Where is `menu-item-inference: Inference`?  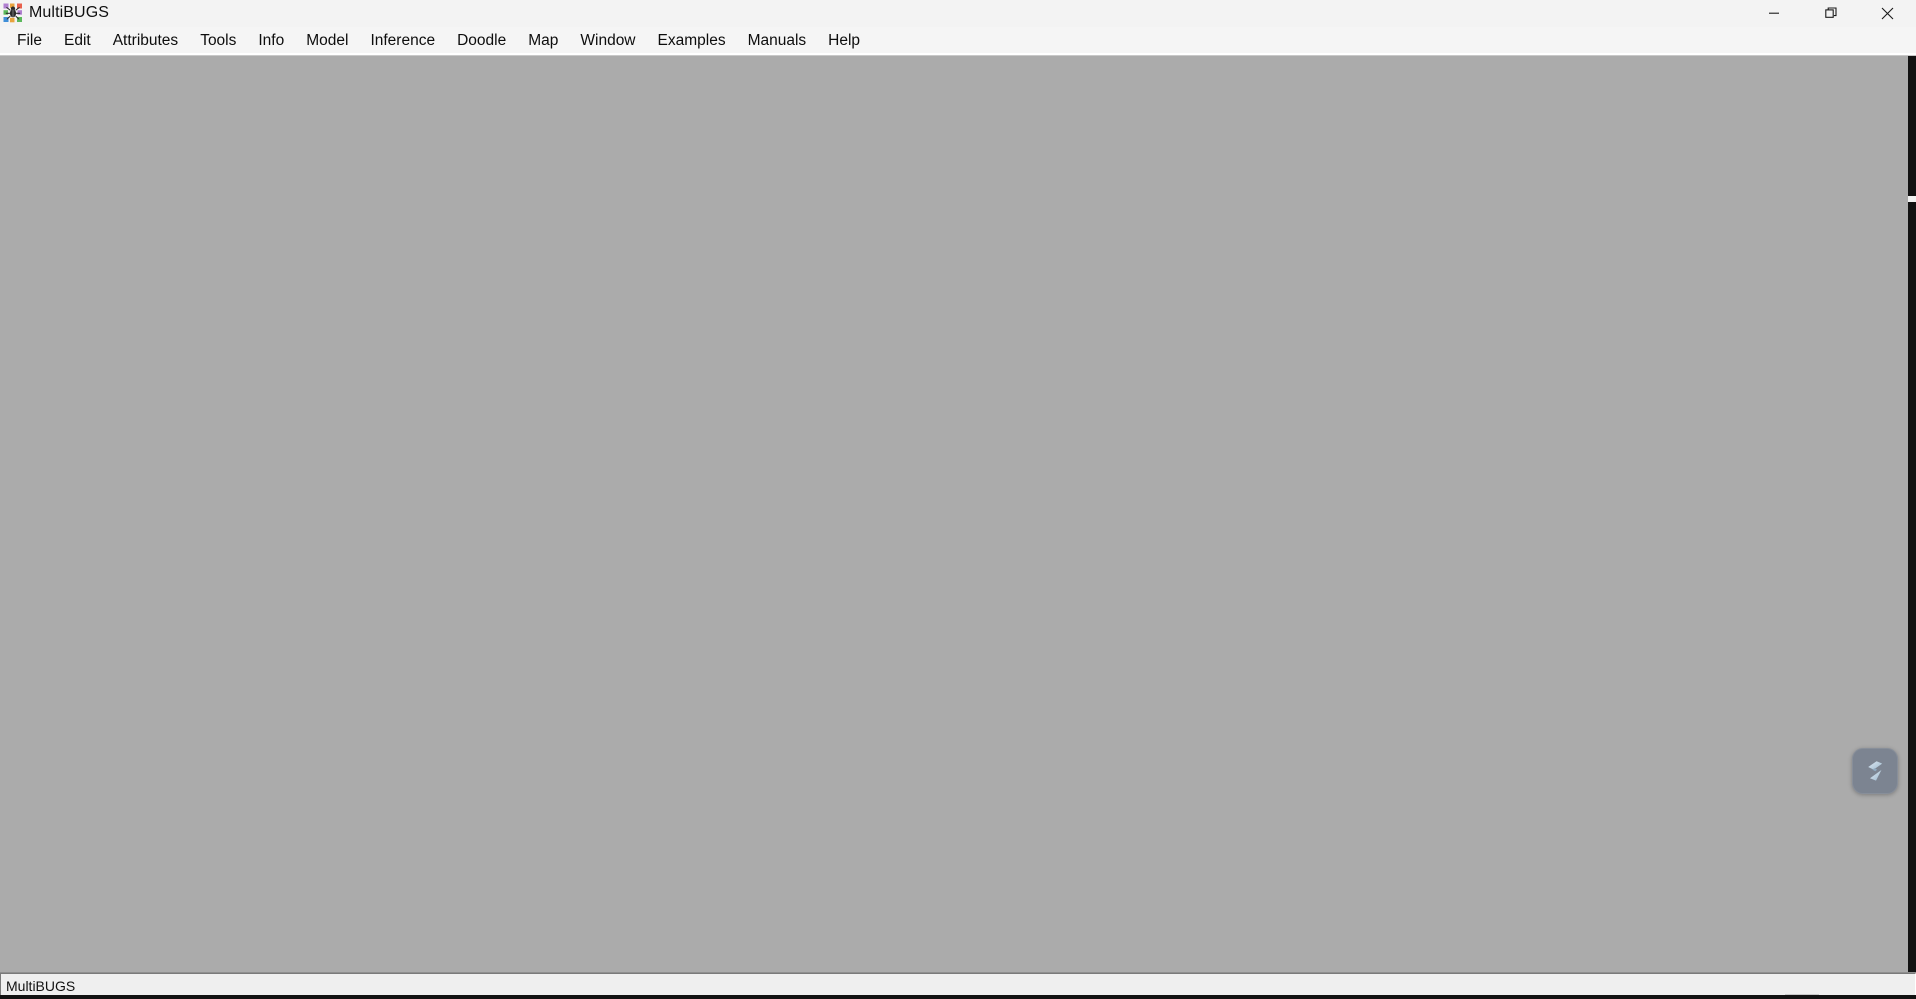 menu-item-inference: Inference is located at coordinates (402, 41).